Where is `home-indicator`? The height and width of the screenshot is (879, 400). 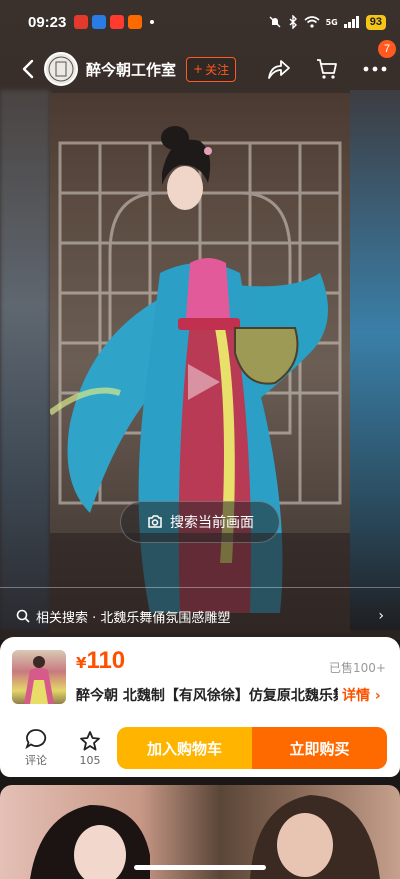 home-indicator is located at coordinates (200, 867).